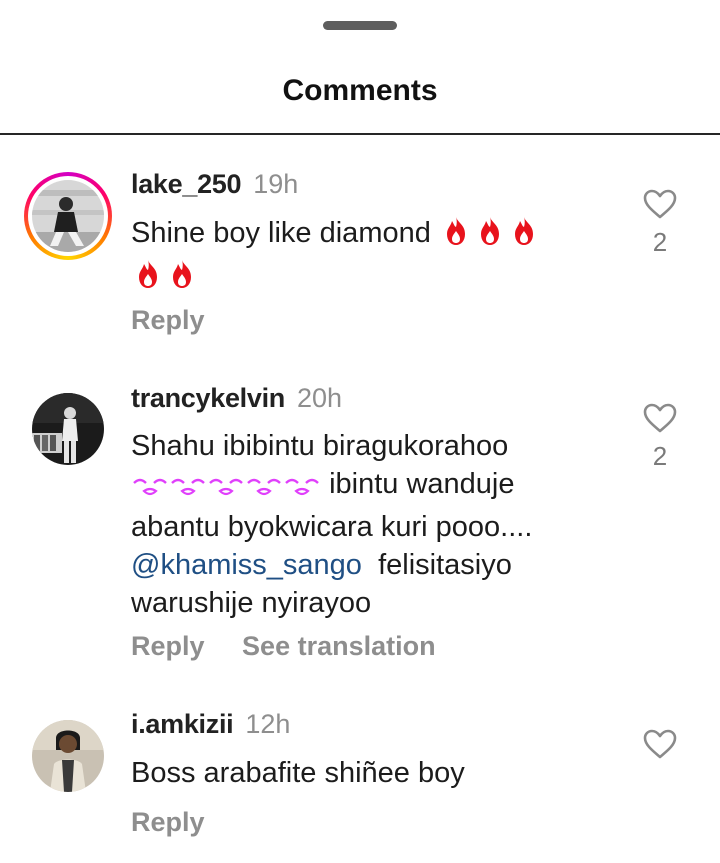  I want to click on avatar-story-ring, so click(68, 216).